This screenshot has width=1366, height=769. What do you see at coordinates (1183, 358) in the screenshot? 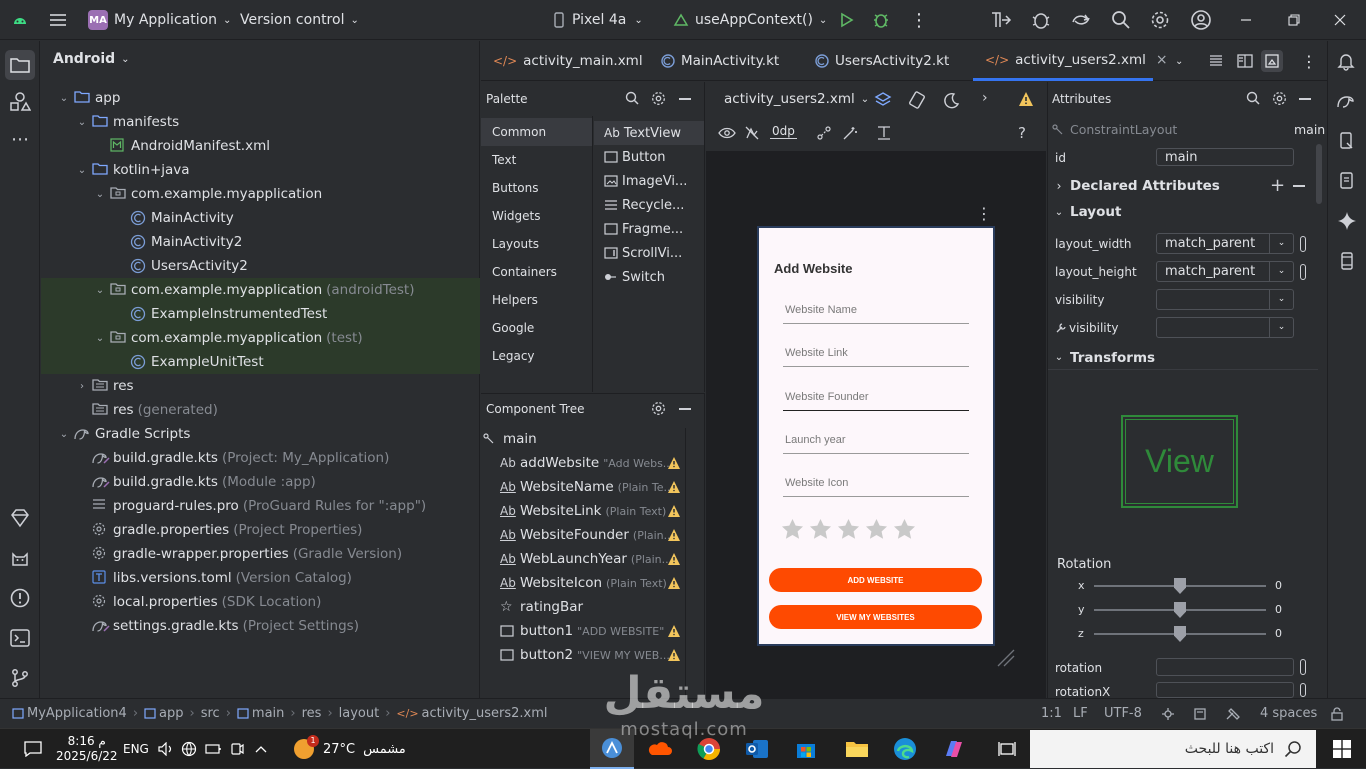
I see `transforms-section-header: ⌄ Transforms` at bounding box center [1183, 358].